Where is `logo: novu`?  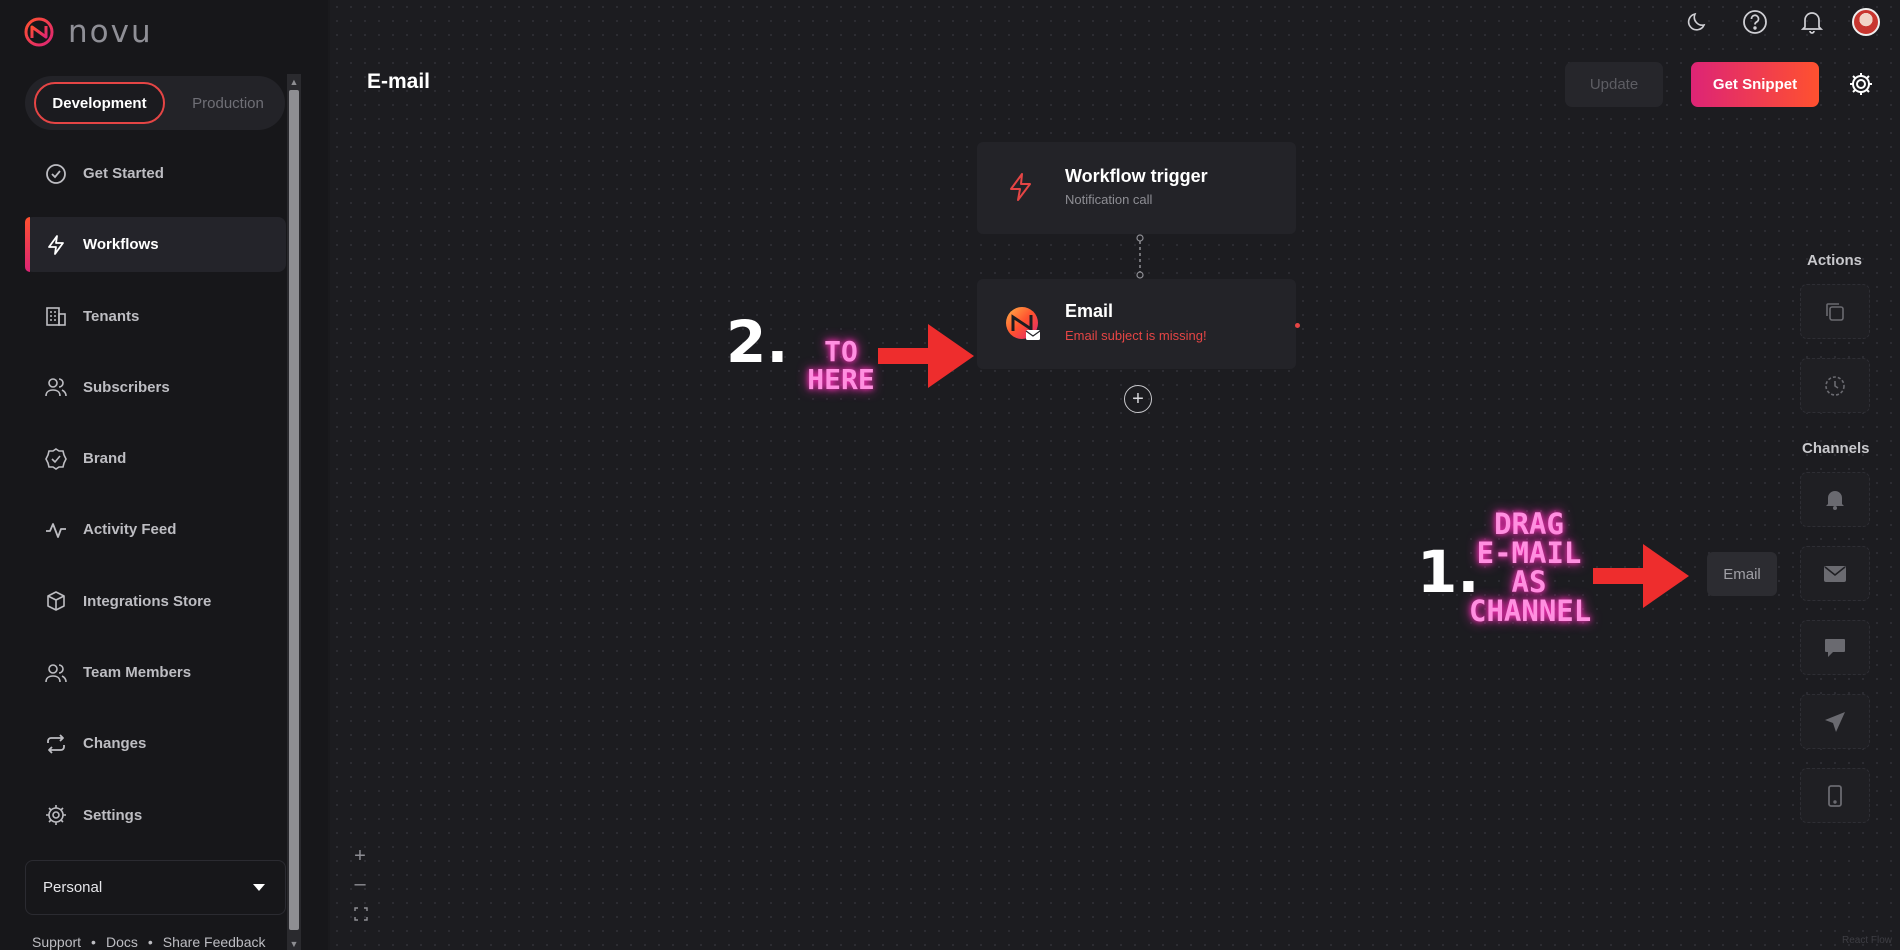 logo: novu is located at coordinates (88, 32).